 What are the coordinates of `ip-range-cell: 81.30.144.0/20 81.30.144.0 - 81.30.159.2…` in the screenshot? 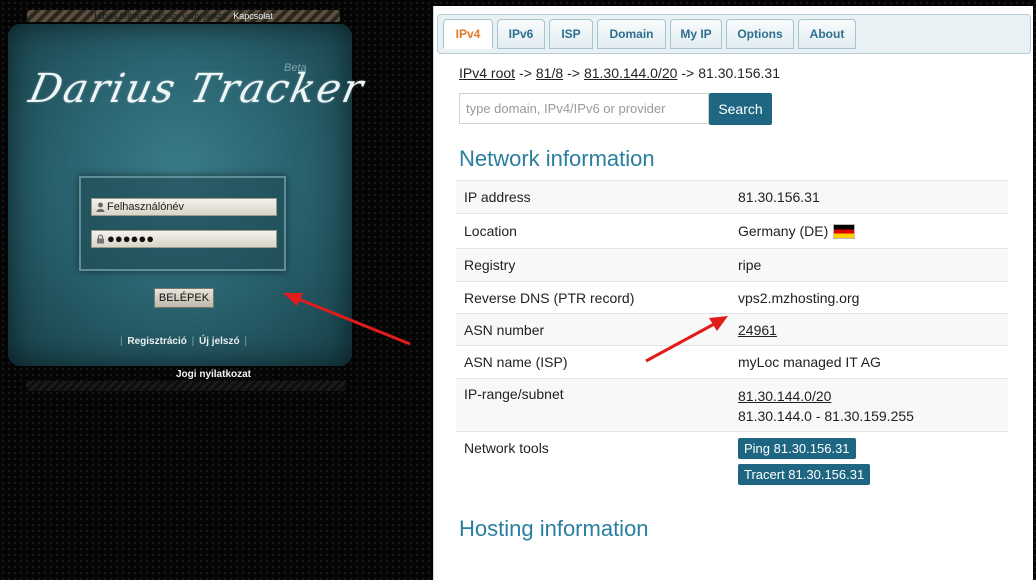 It's located at (869, 405).